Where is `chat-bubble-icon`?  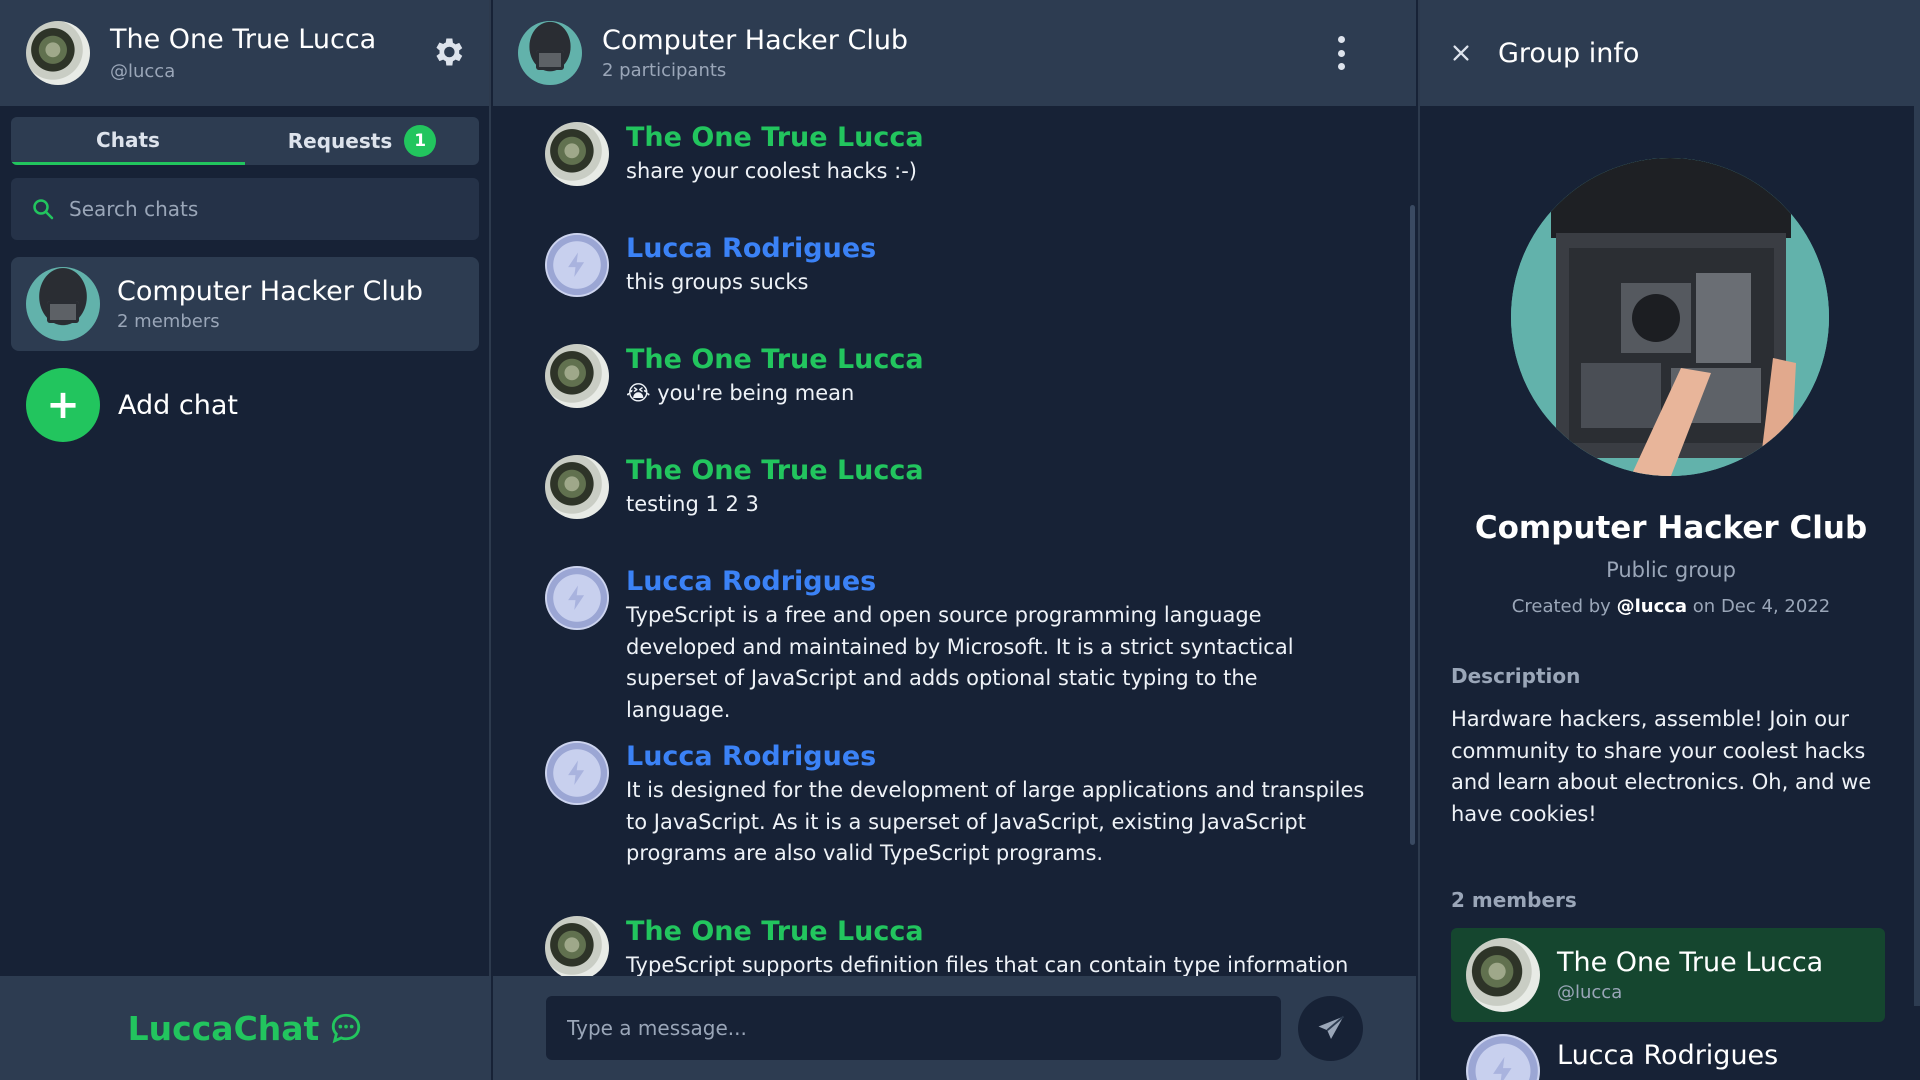 chat-bubble-icon is located at coordinates (346, 1028).